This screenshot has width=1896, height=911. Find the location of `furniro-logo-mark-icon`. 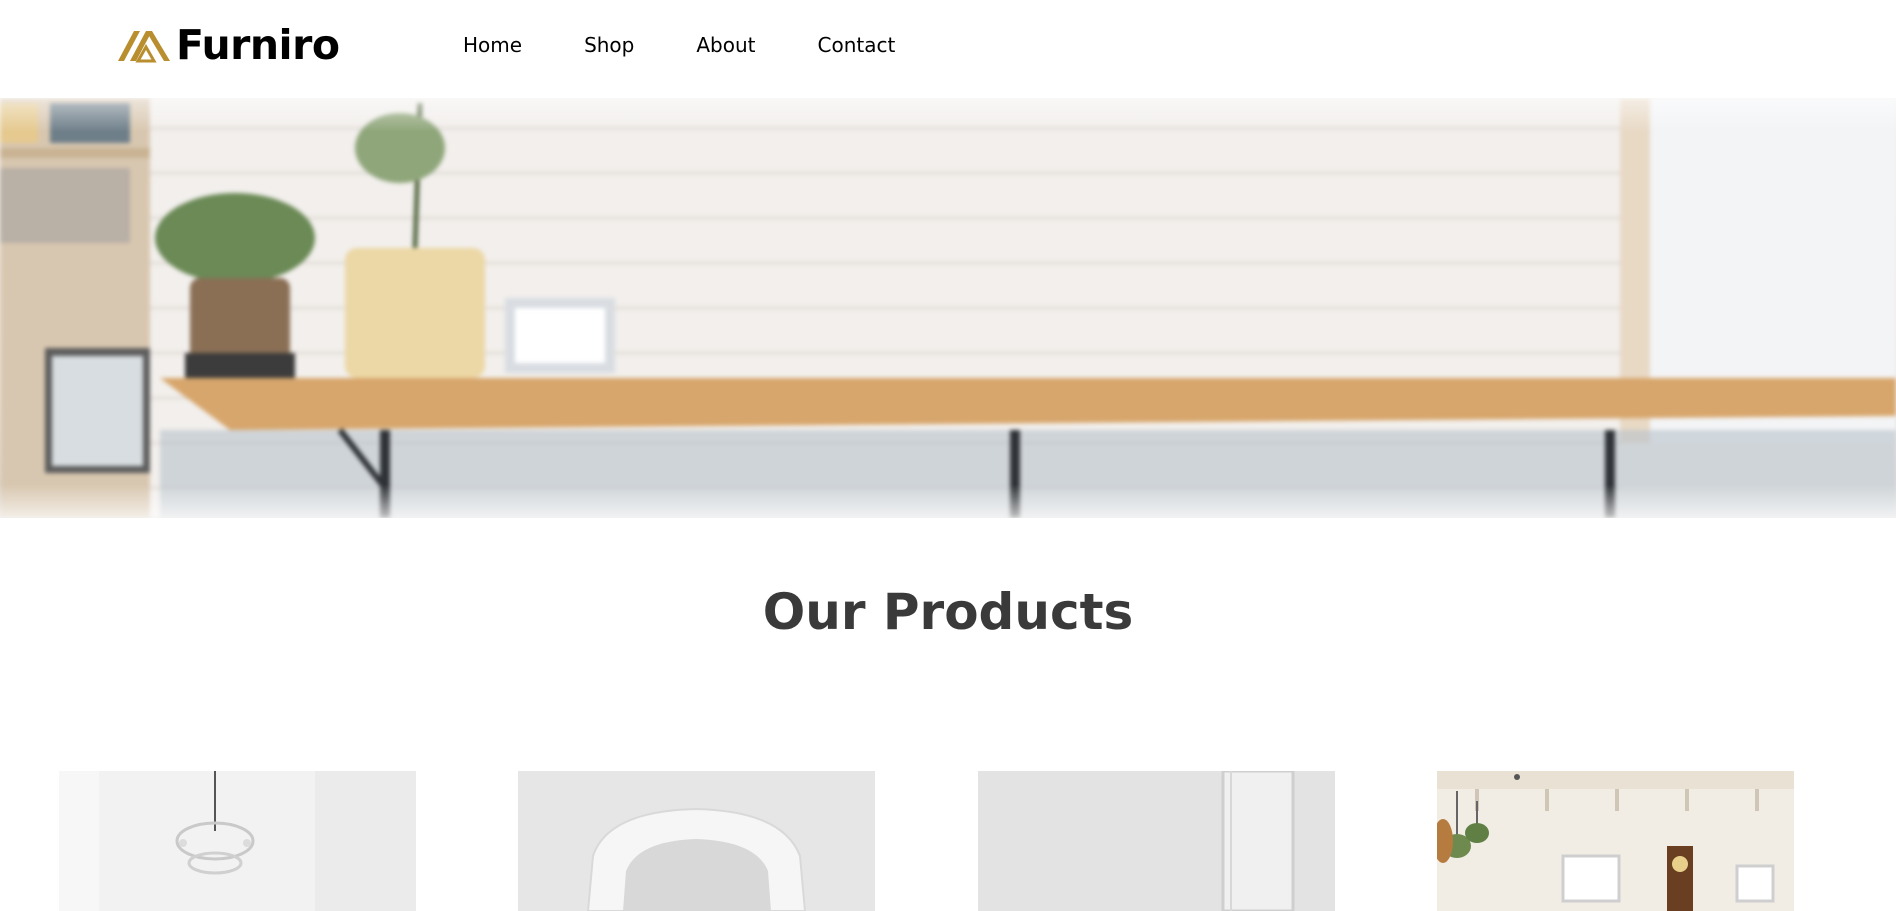

furniro-logo-mark-icon is located at coordinates (144, 47).